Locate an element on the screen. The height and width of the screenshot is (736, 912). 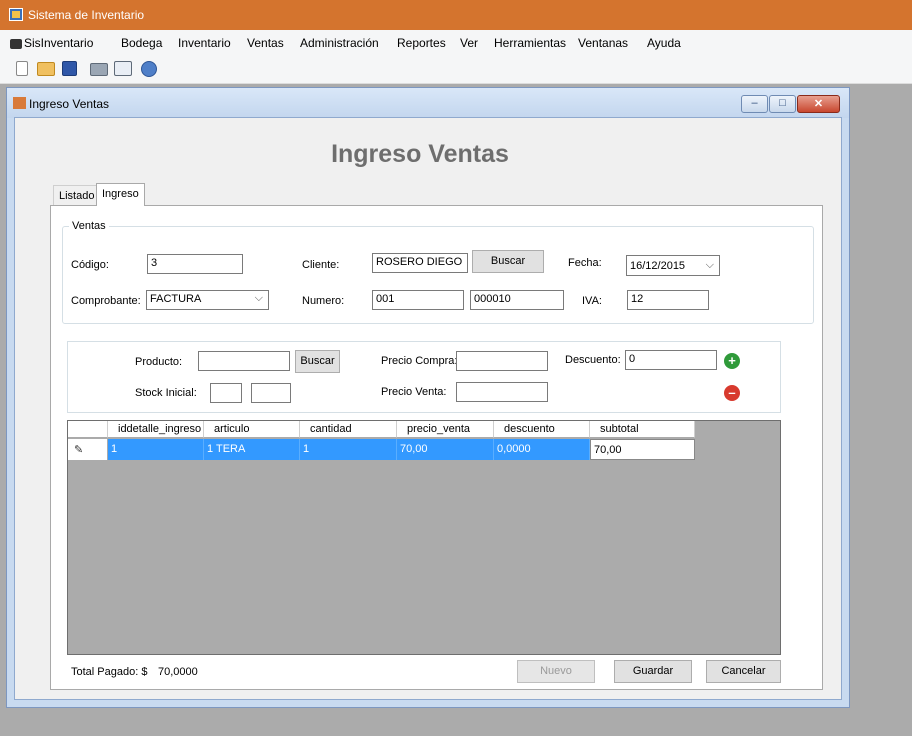
page-title: Ingreso Ventas is located at coordinates (420, 154).